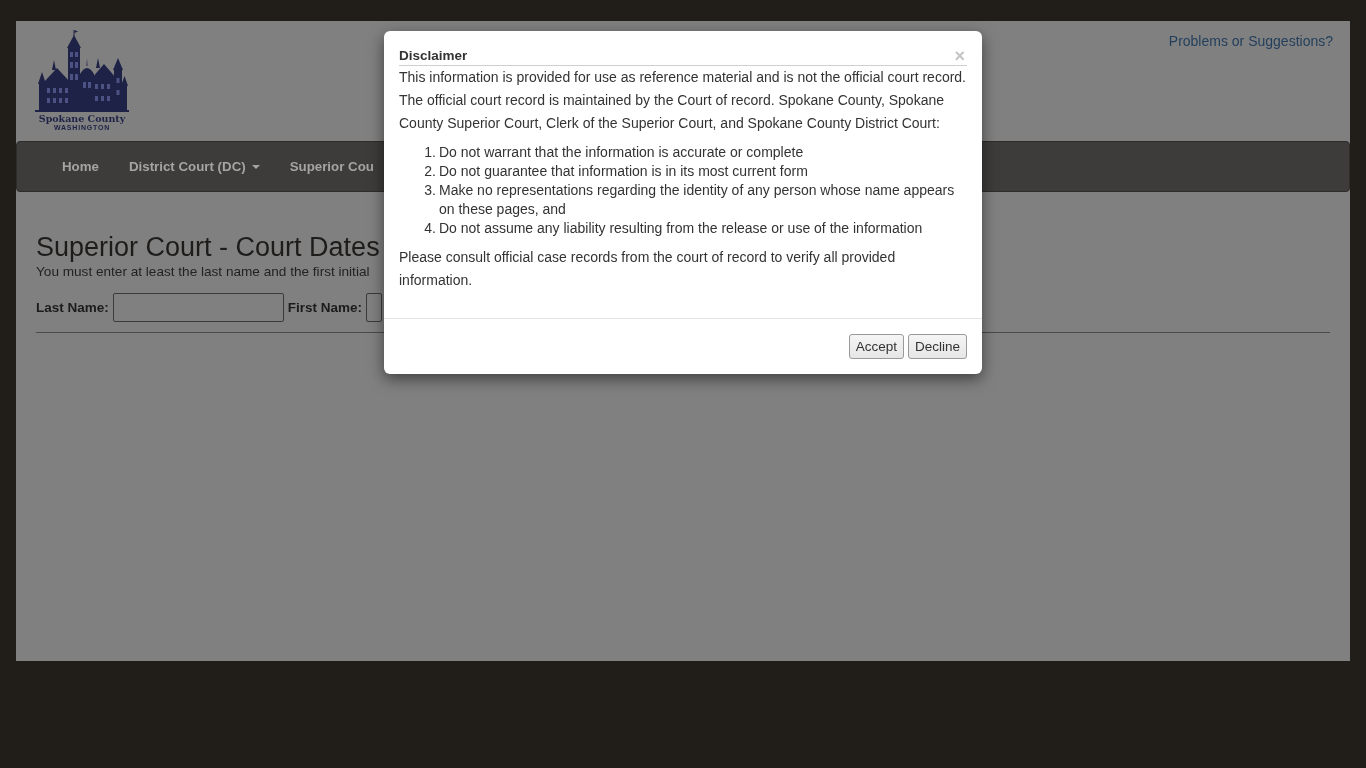 This screenshot has height=768, width=1366. What do you see at coordinates (430, 228) in the screenshot?
I see `list-number: 4.` at bounding box center [430, 228].